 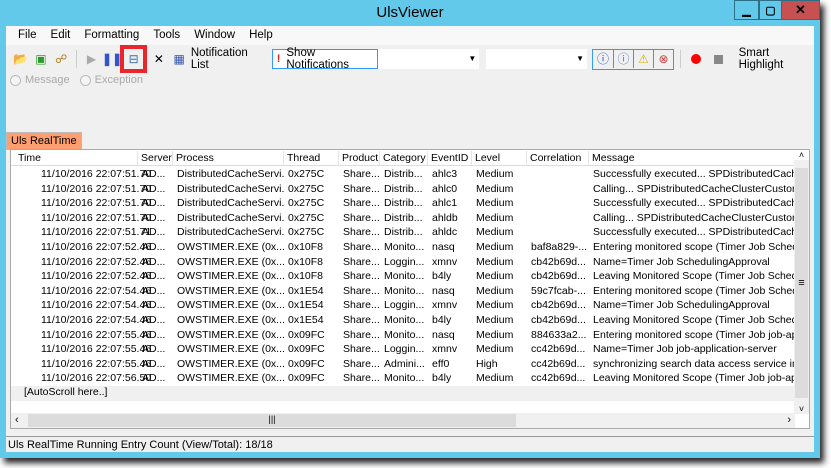 I want to click on info-filled-icon: ⓘ, so click(x=603, y=59).